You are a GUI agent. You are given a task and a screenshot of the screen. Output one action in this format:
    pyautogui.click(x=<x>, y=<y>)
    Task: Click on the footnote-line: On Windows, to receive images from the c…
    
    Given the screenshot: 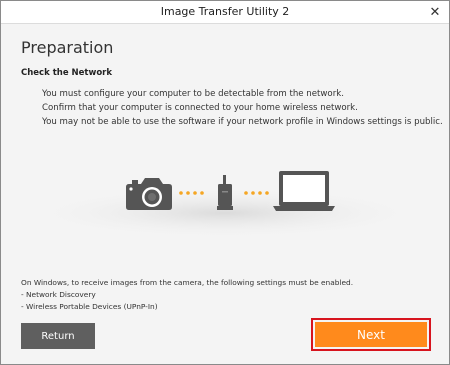 What is the action you would take?
    pyautogui.click(x=187, y=282)
    